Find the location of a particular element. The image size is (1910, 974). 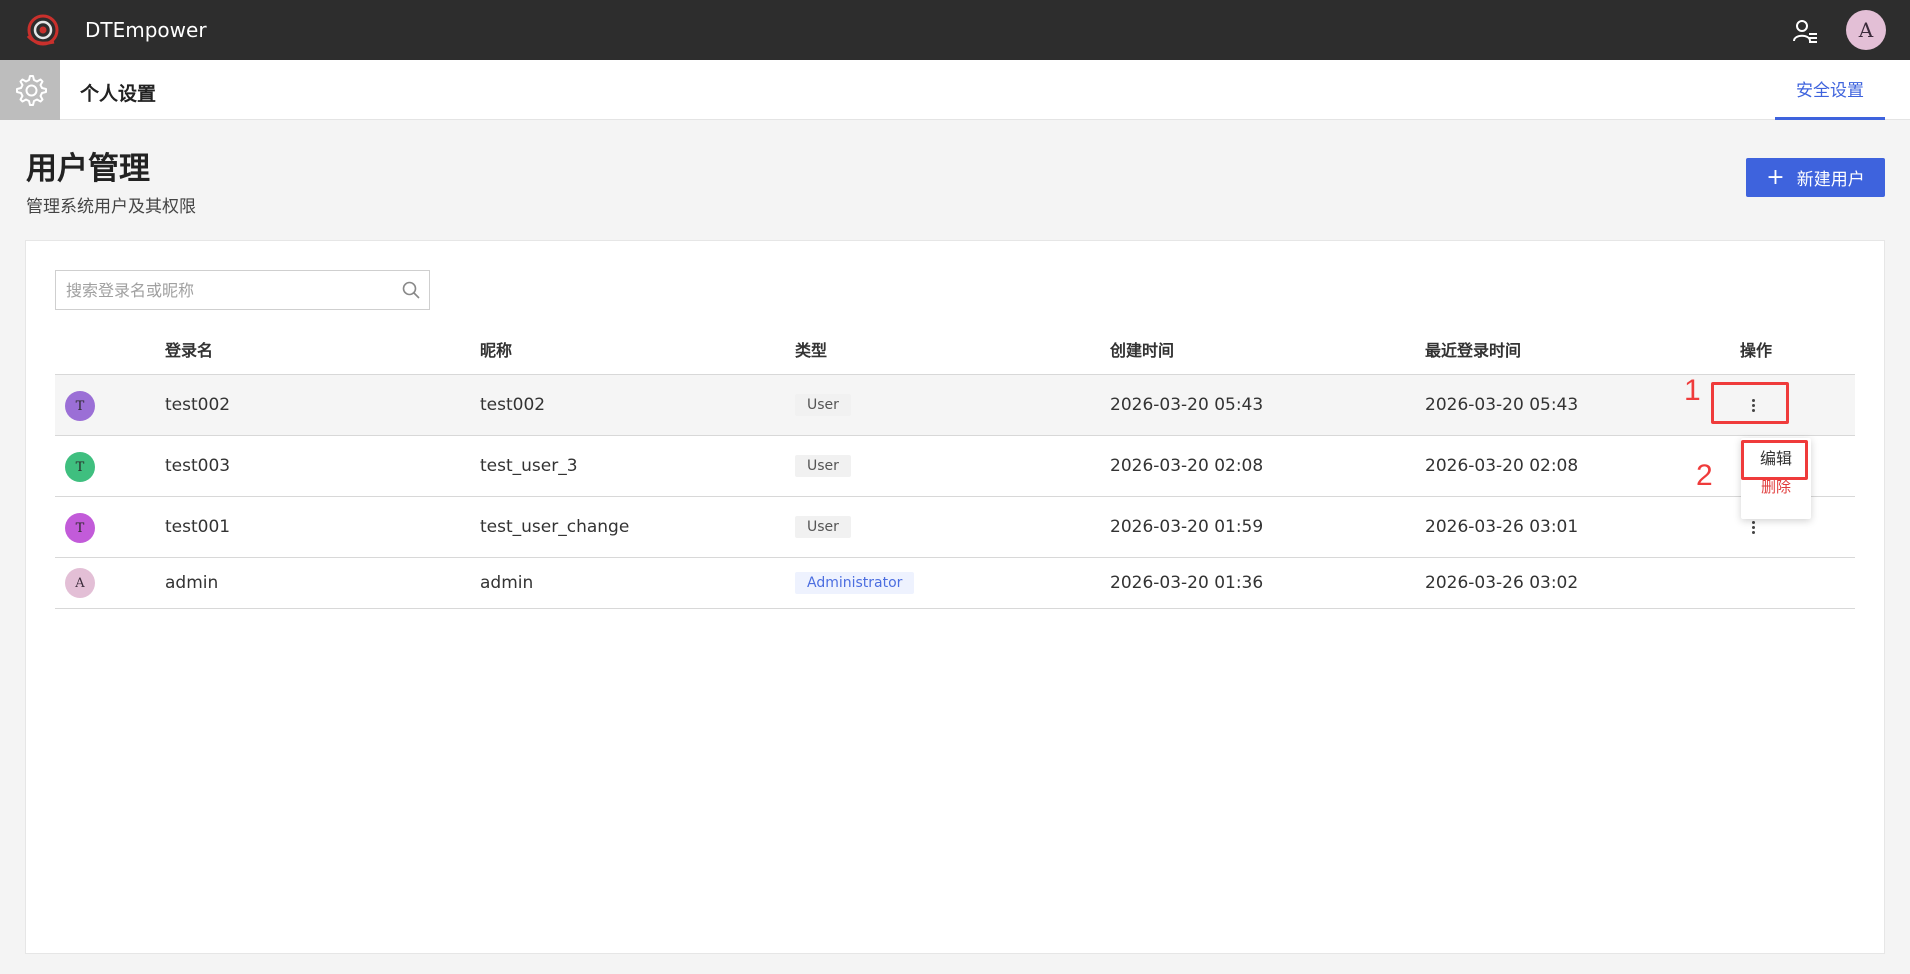

table-header: 登录名 昵称 类型 创建时间 最近登录时间 操作 is located at coordinates (955, 357).